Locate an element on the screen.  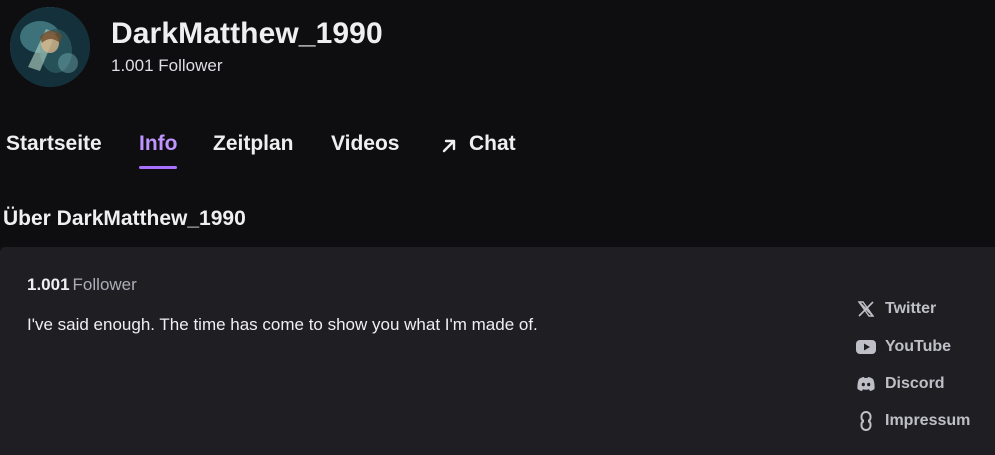
tab-videos: Videos is located at coordinates (365, 150).